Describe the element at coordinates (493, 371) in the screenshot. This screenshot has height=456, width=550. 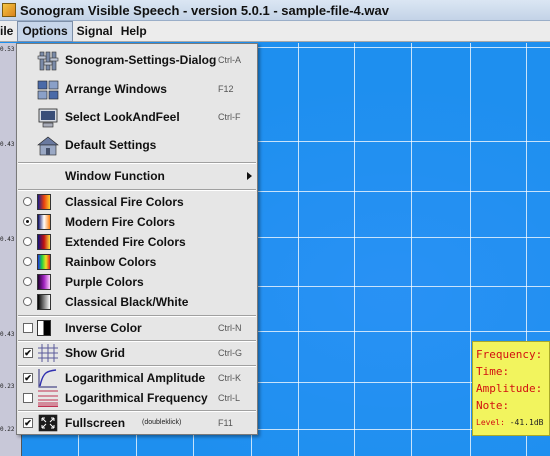
I see `time-label: Time:` at that location.